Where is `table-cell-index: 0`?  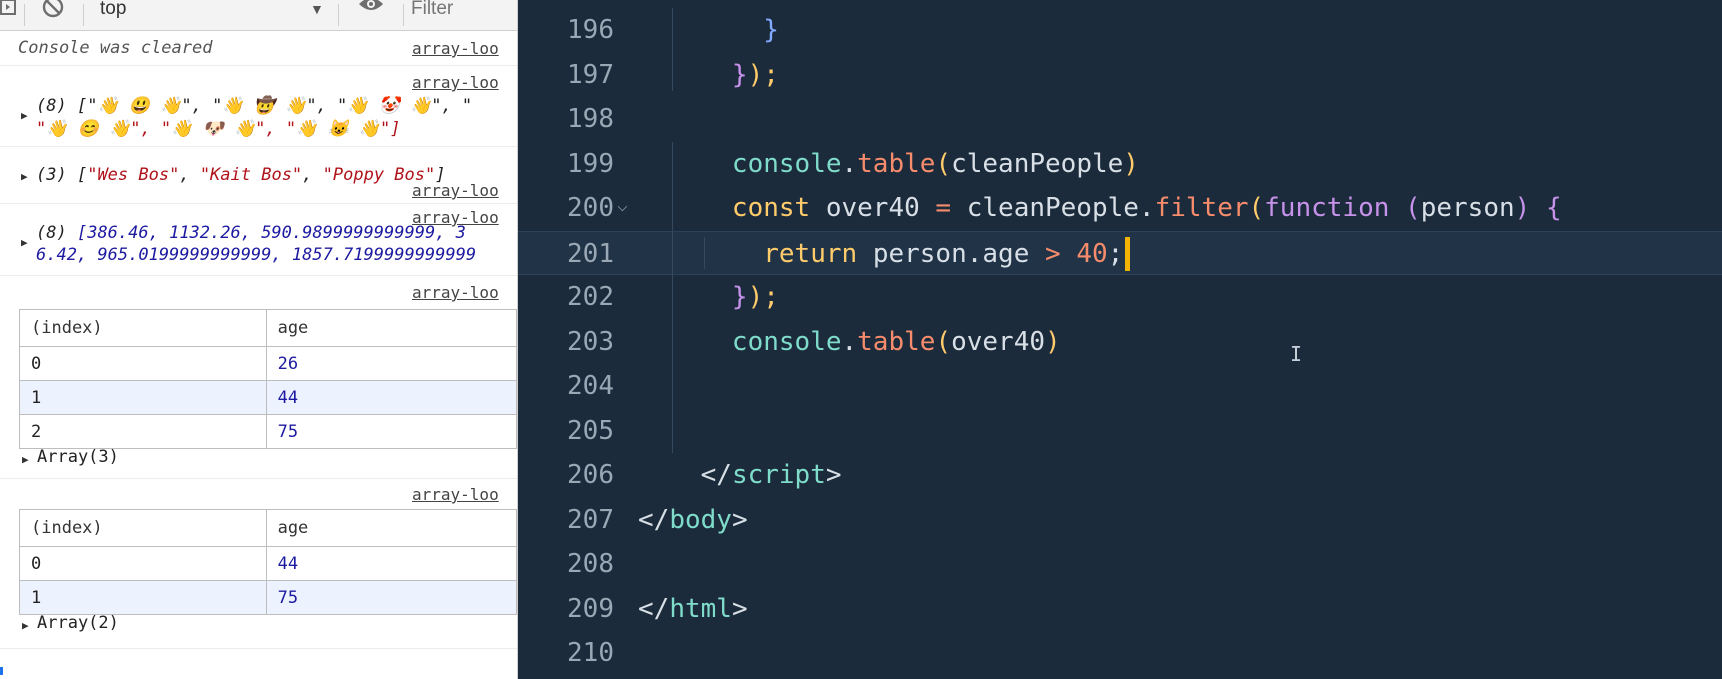 table-cell-index: 0 is located at coordinates (143, 363).